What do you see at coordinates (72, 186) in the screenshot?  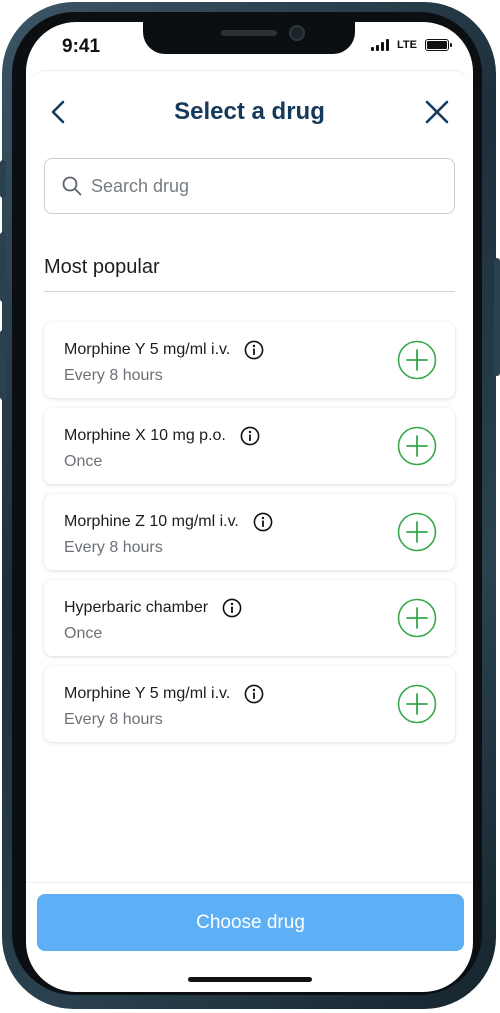 I see `search-icon` at bounding box center [72, 186].